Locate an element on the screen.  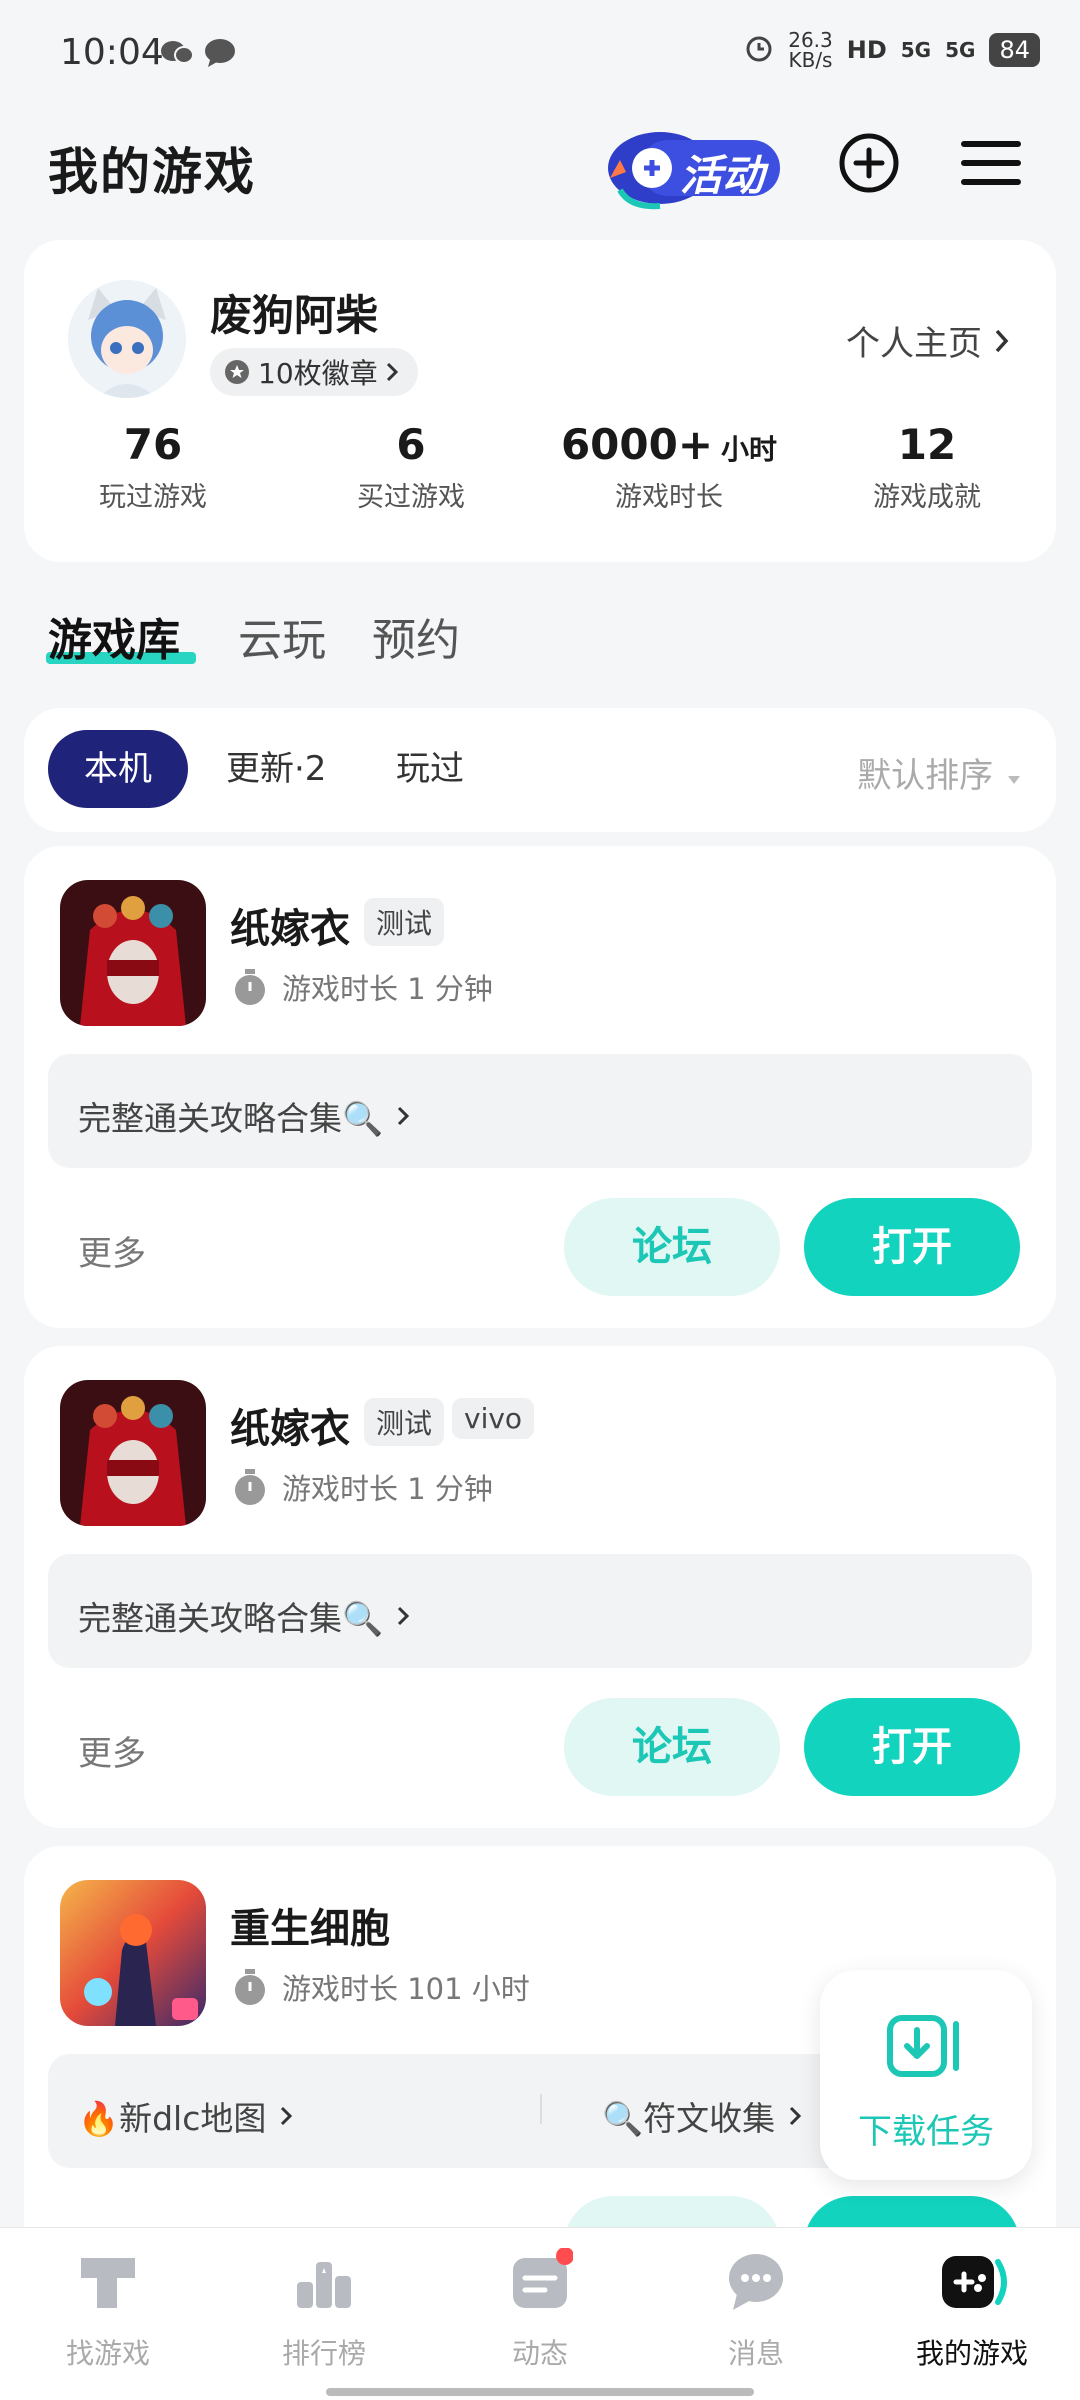
wechat-icon is located at coordinates (177, 54).